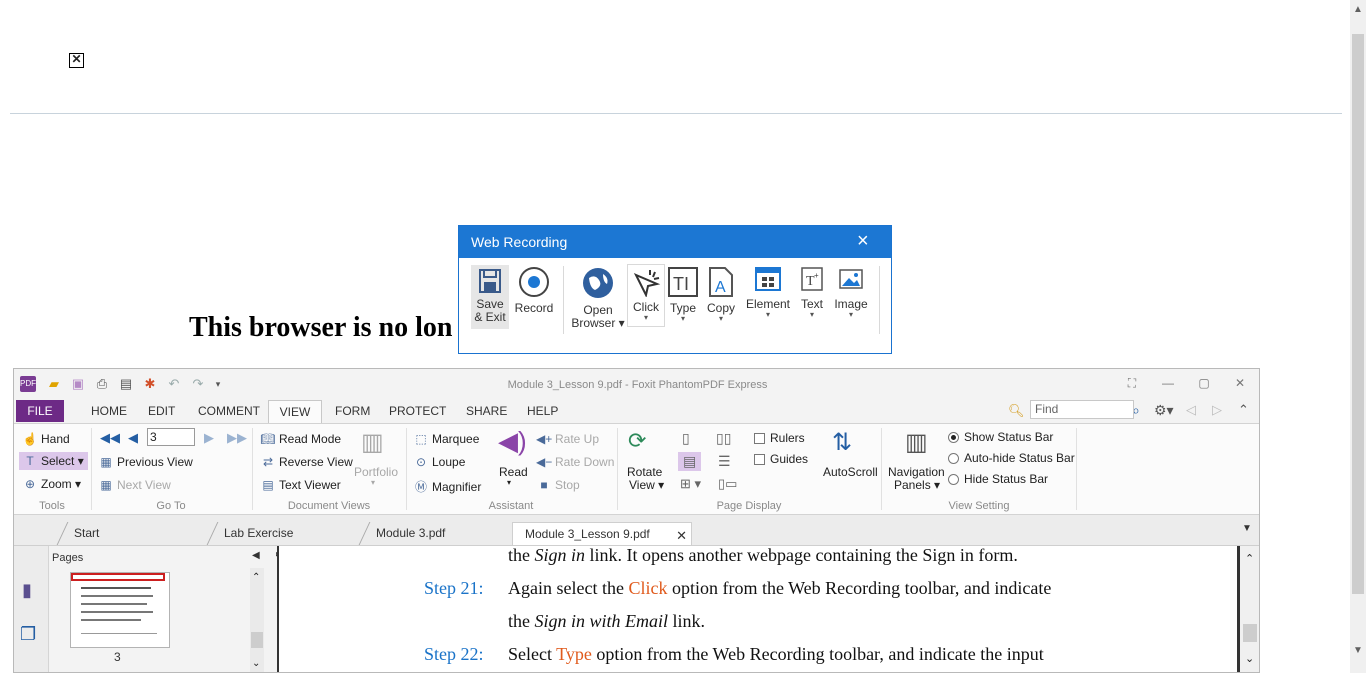  Describe the element at coordinates (851, 292) in the screenshot. I see `image-button: Image ▾` at that location.